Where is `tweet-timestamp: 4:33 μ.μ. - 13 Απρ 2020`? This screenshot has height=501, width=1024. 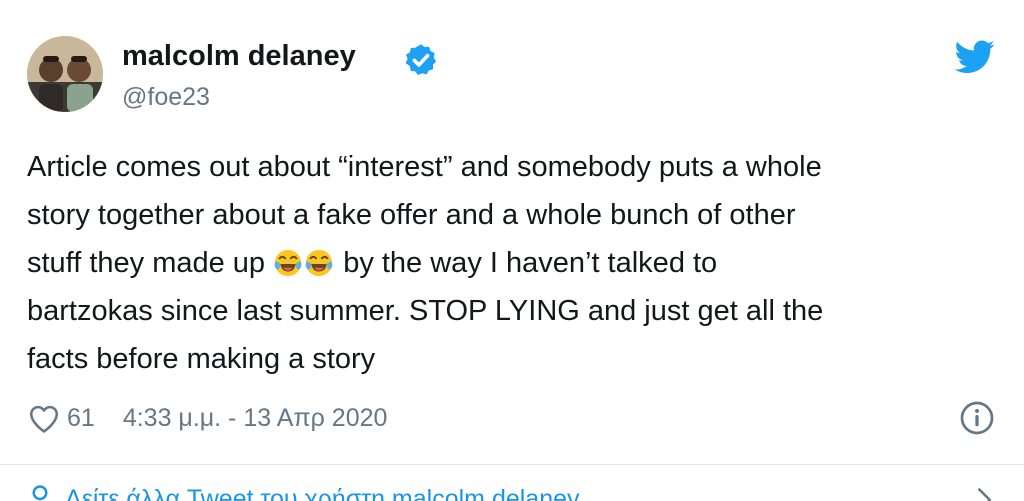
tweet-timestamp: 4:33 μ.μ. - 13 Απρ 2020 is located at coordinates (255, 418).